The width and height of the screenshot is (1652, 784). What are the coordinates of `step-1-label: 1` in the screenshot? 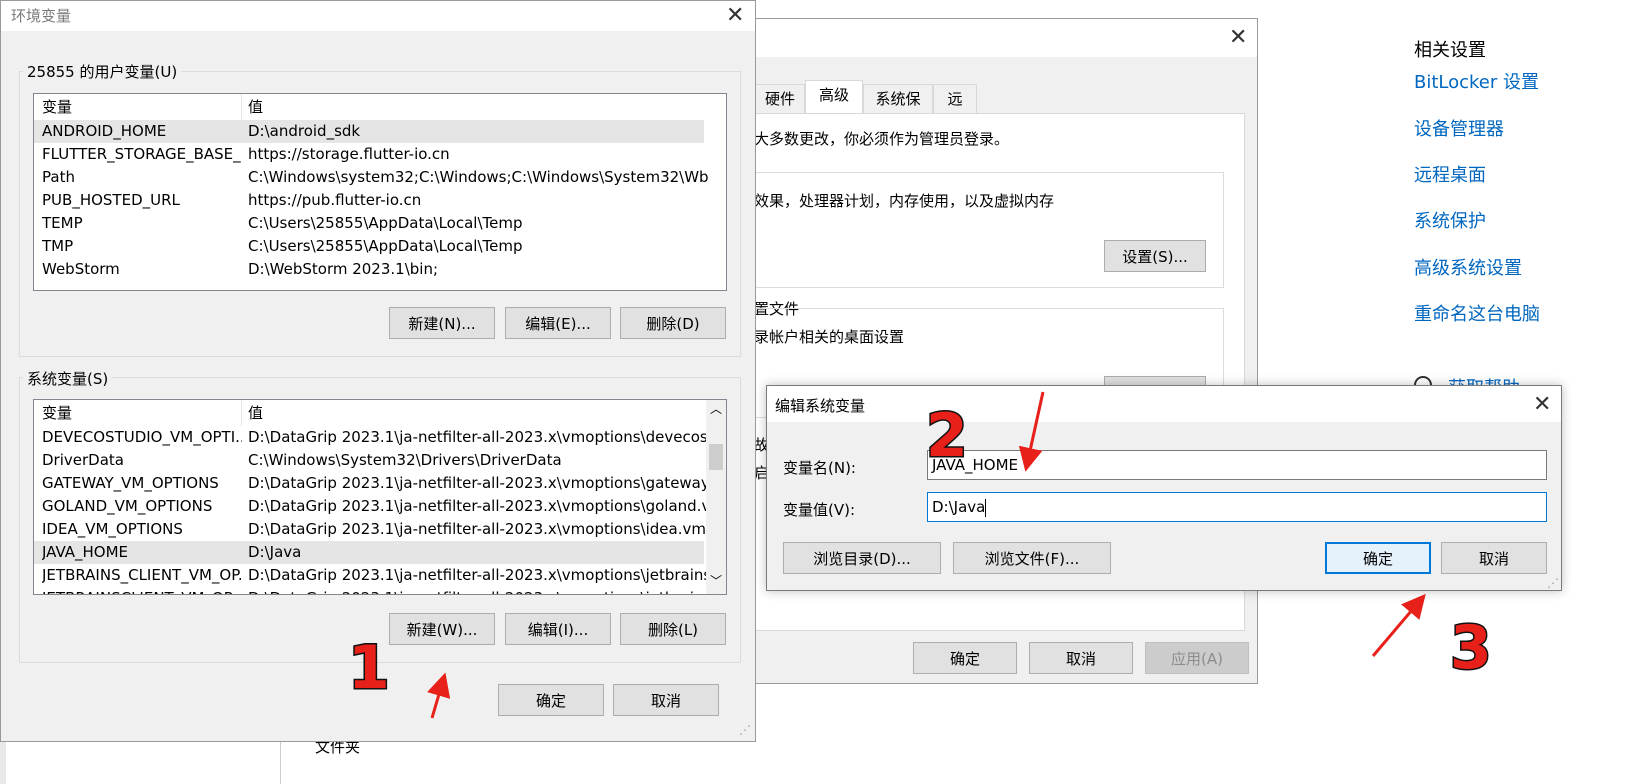 It's located at (369, 668).